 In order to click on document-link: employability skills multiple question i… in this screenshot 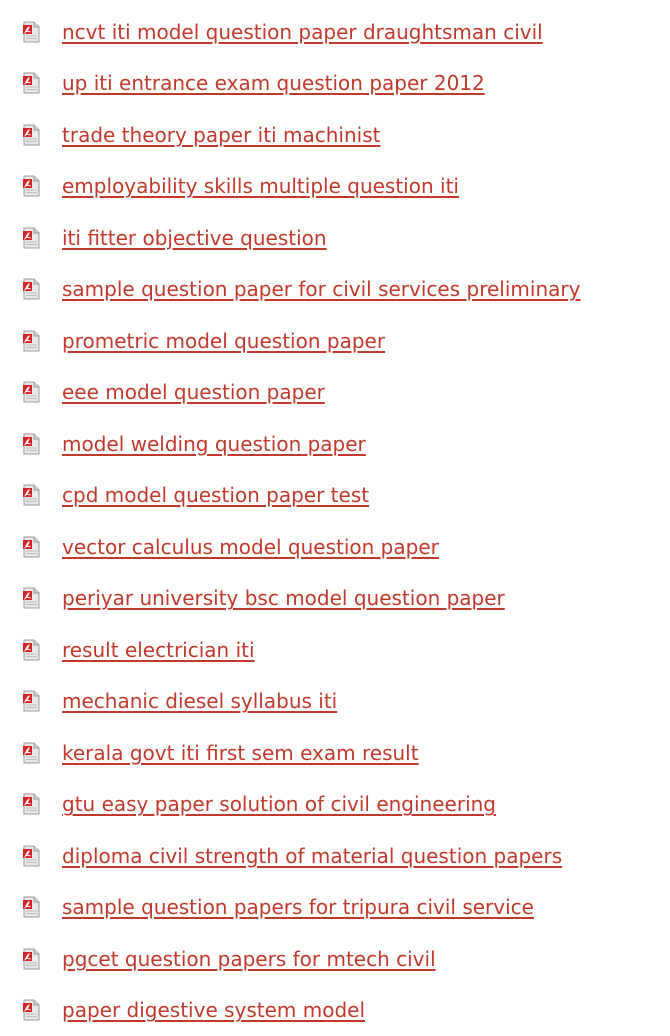, I will do `click(260, 186)`.